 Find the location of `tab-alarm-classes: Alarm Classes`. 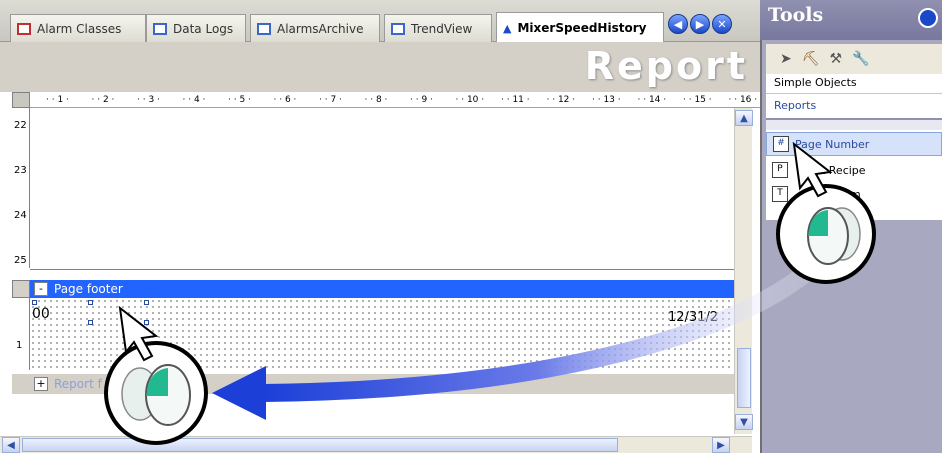

tab-alarm-classes: Alarm Classes is located at coordinates (78, 28).